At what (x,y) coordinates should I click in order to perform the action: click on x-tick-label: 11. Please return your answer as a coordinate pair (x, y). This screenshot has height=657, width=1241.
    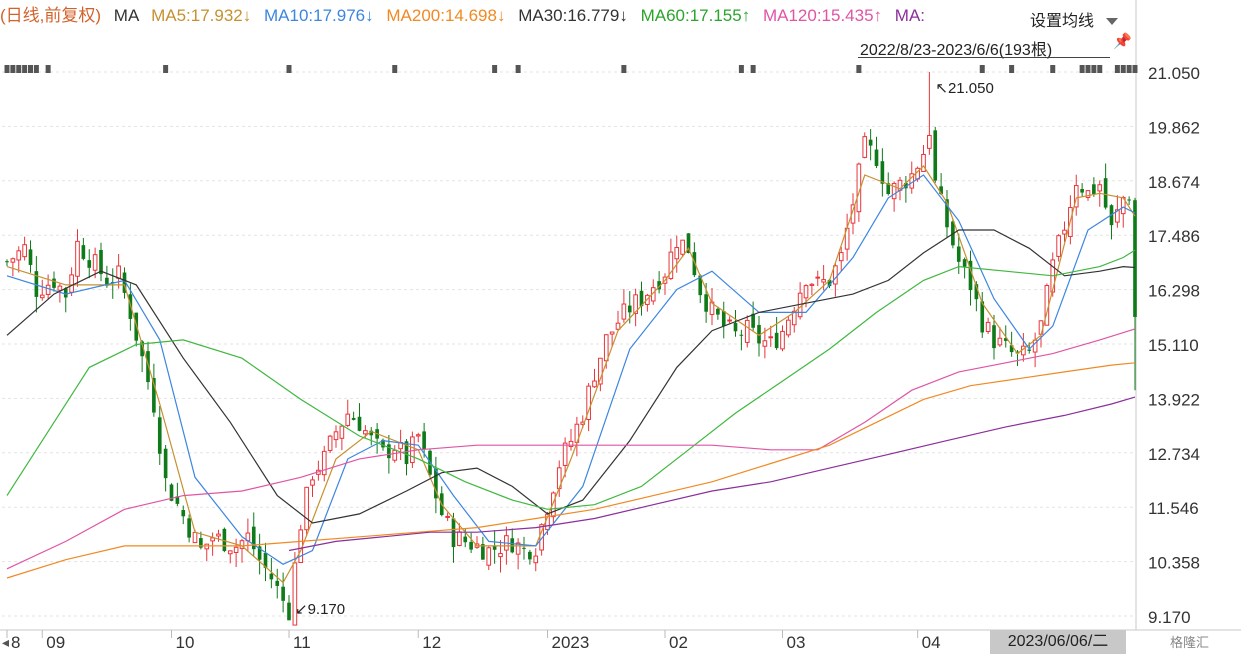
    Looking at the image, I should click on (302, 642).